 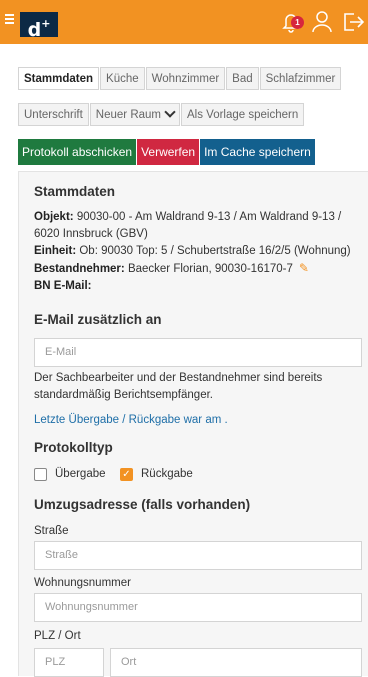 What do you see at coordinates (131, 420) in the screenshot?
I see `last-handover-link: Letzte Übergabe / Rückgabe war am .` at bounding box center [131, 420].